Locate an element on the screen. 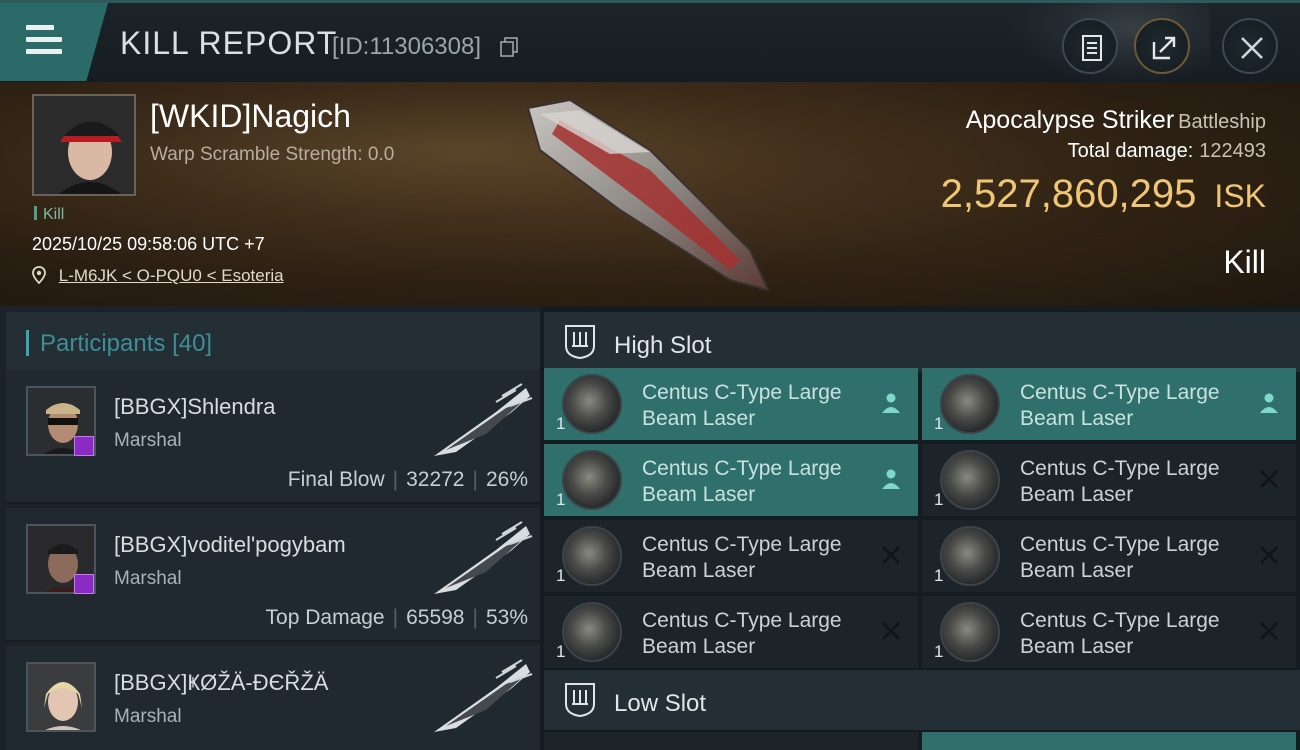 Image resolution: width=1300 pixels, height=750 pixels. victim-ship-image is located at coordinates (648, 195).